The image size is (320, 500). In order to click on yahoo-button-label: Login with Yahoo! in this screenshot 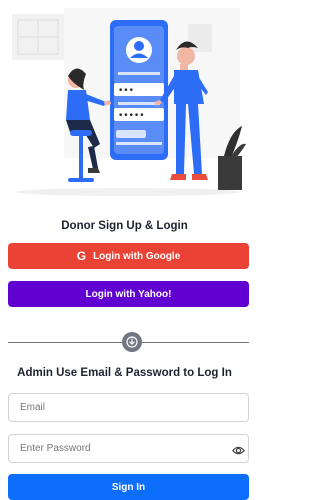, I will do `click(128, 294)`.